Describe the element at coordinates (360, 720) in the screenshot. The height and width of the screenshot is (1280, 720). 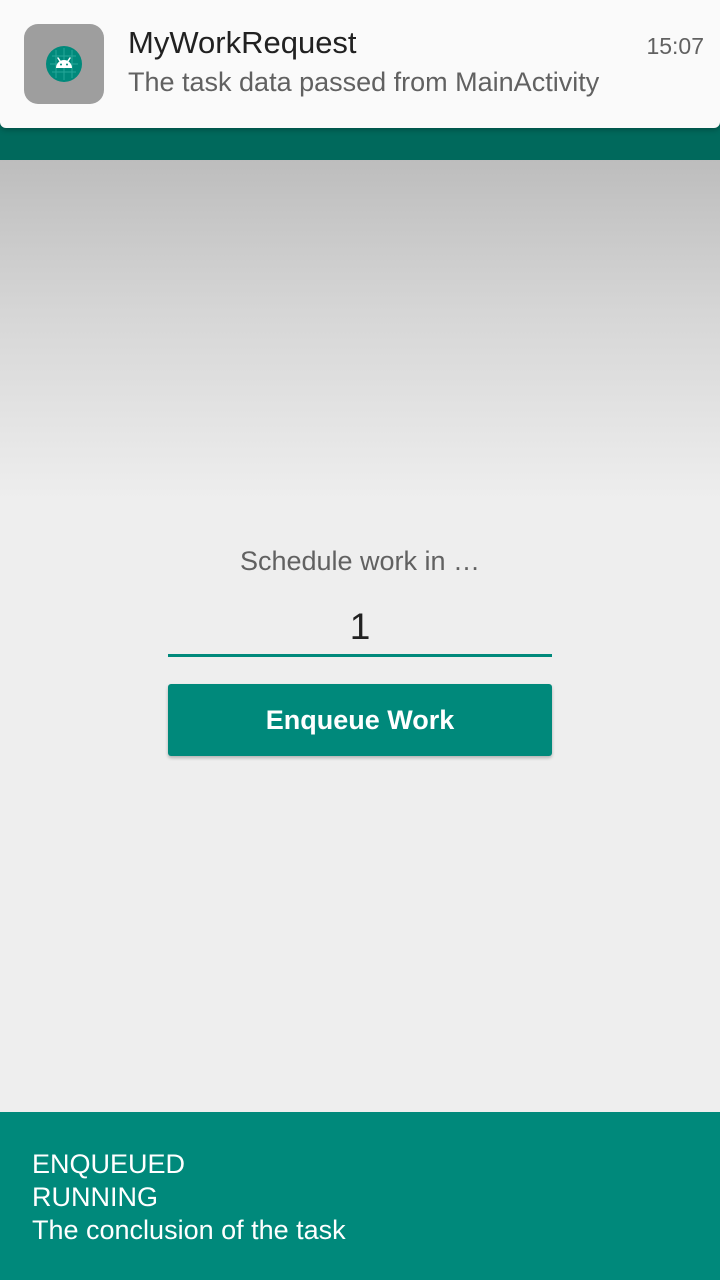
I see `enqueue-work-button: Enqueue Work` at that location.